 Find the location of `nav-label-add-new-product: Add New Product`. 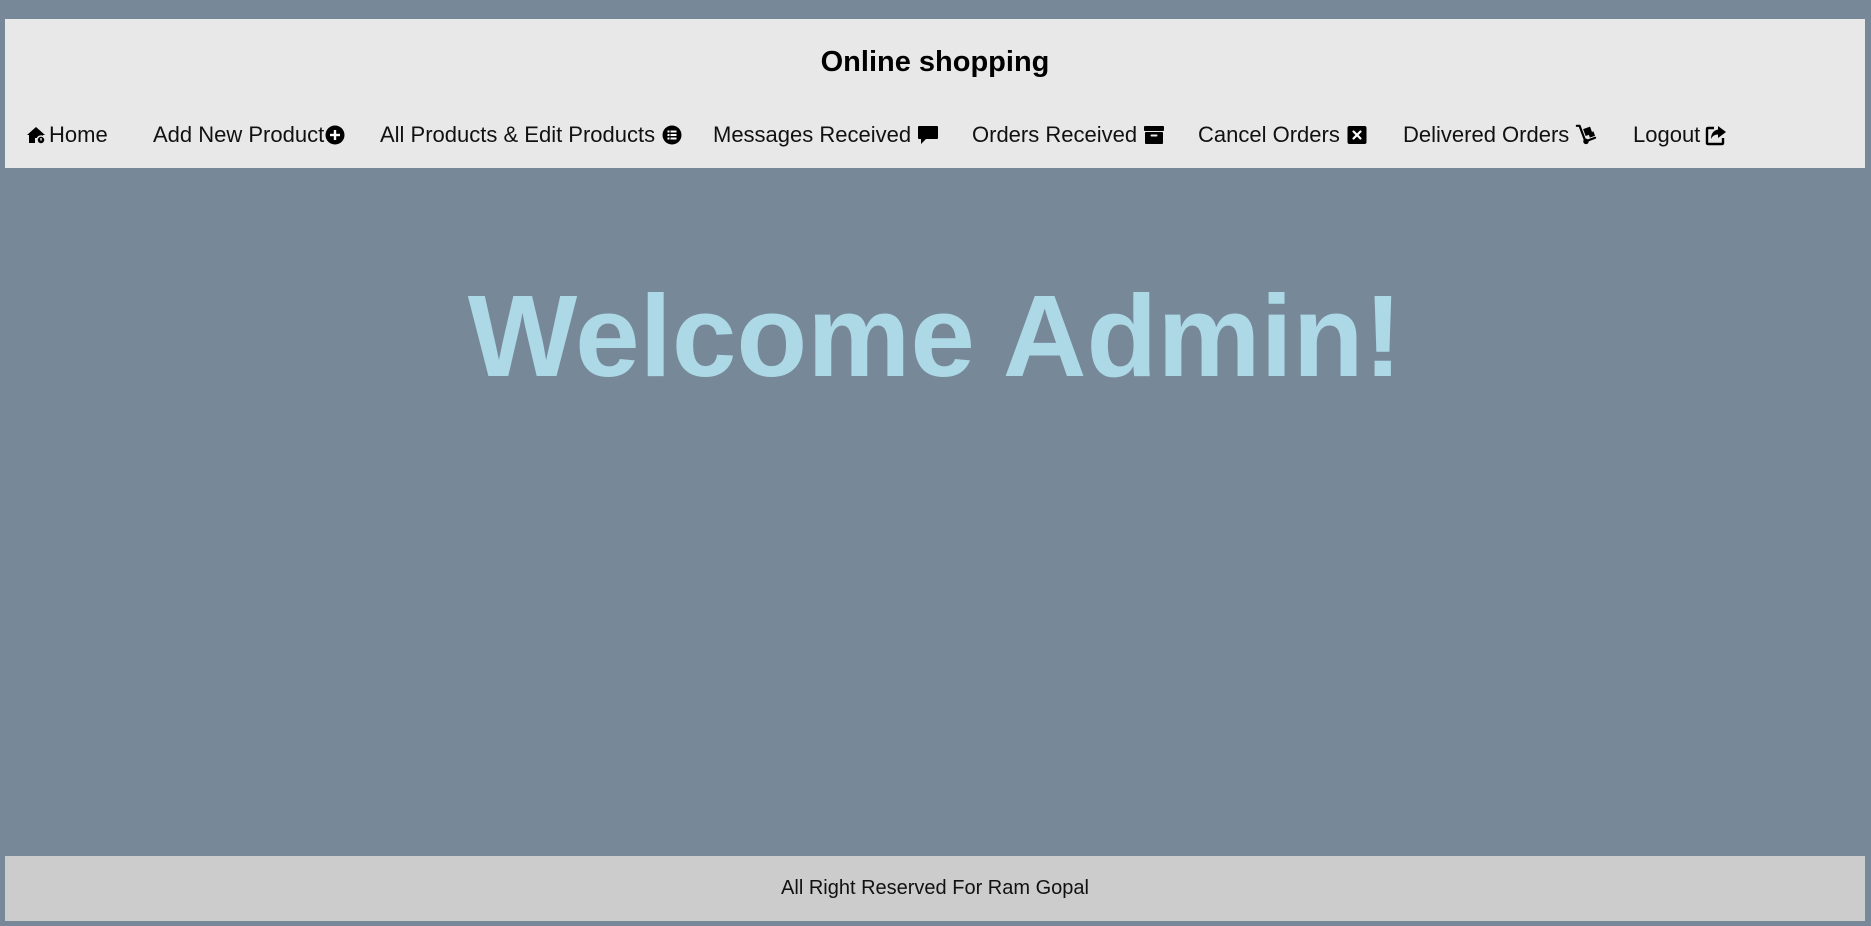

nav-label-add-new-product: Add New Product is located at coordinates (239, 134).